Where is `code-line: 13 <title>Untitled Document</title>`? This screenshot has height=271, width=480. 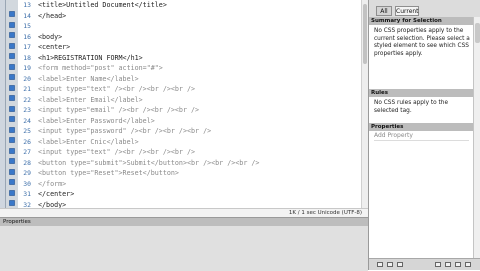 code-line: 13 <title>Untitled Document</title> is located at coordinates (184, 8).